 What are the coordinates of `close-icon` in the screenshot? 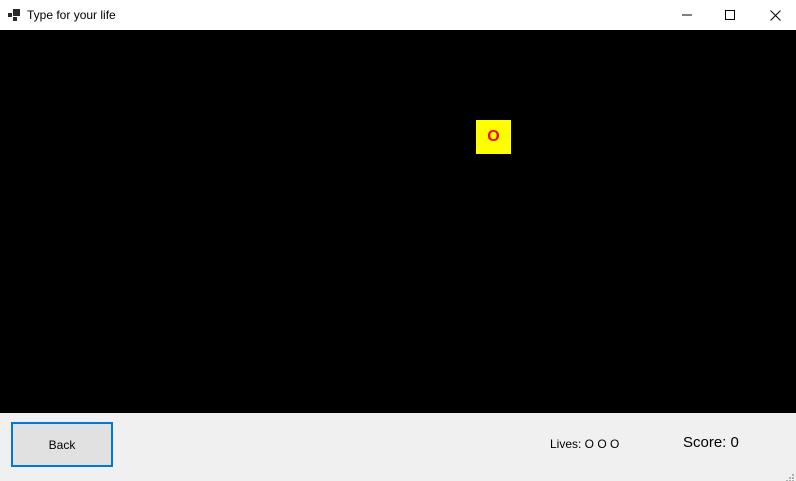 It's located at (775, 15).